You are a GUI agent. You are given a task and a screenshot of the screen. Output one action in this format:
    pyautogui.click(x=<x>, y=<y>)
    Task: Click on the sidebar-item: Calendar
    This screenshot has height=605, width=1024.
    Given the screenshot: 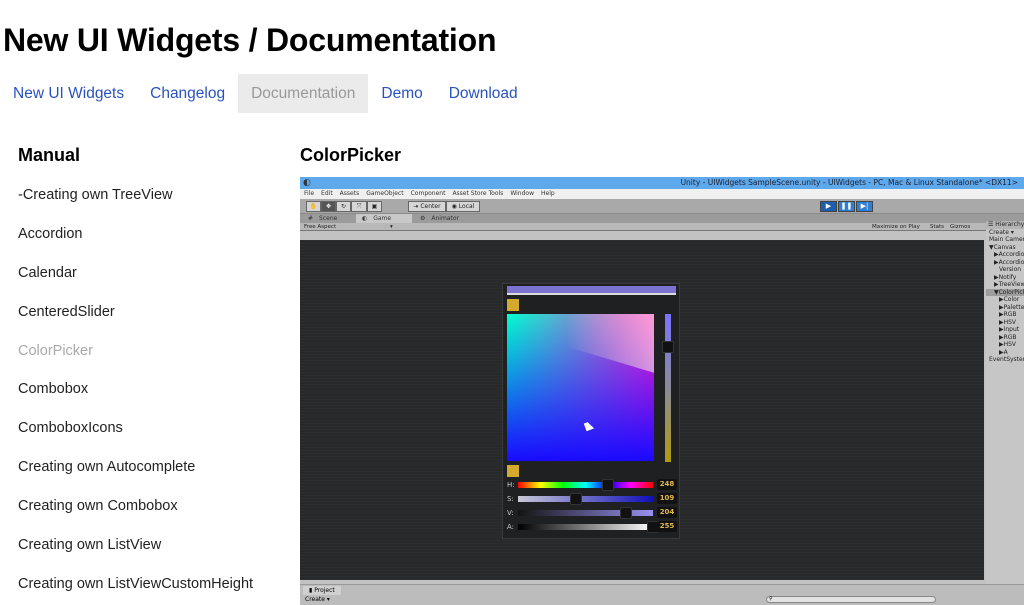 What is the action you would take?
    pyautogui.click(x=135, y=273)
    